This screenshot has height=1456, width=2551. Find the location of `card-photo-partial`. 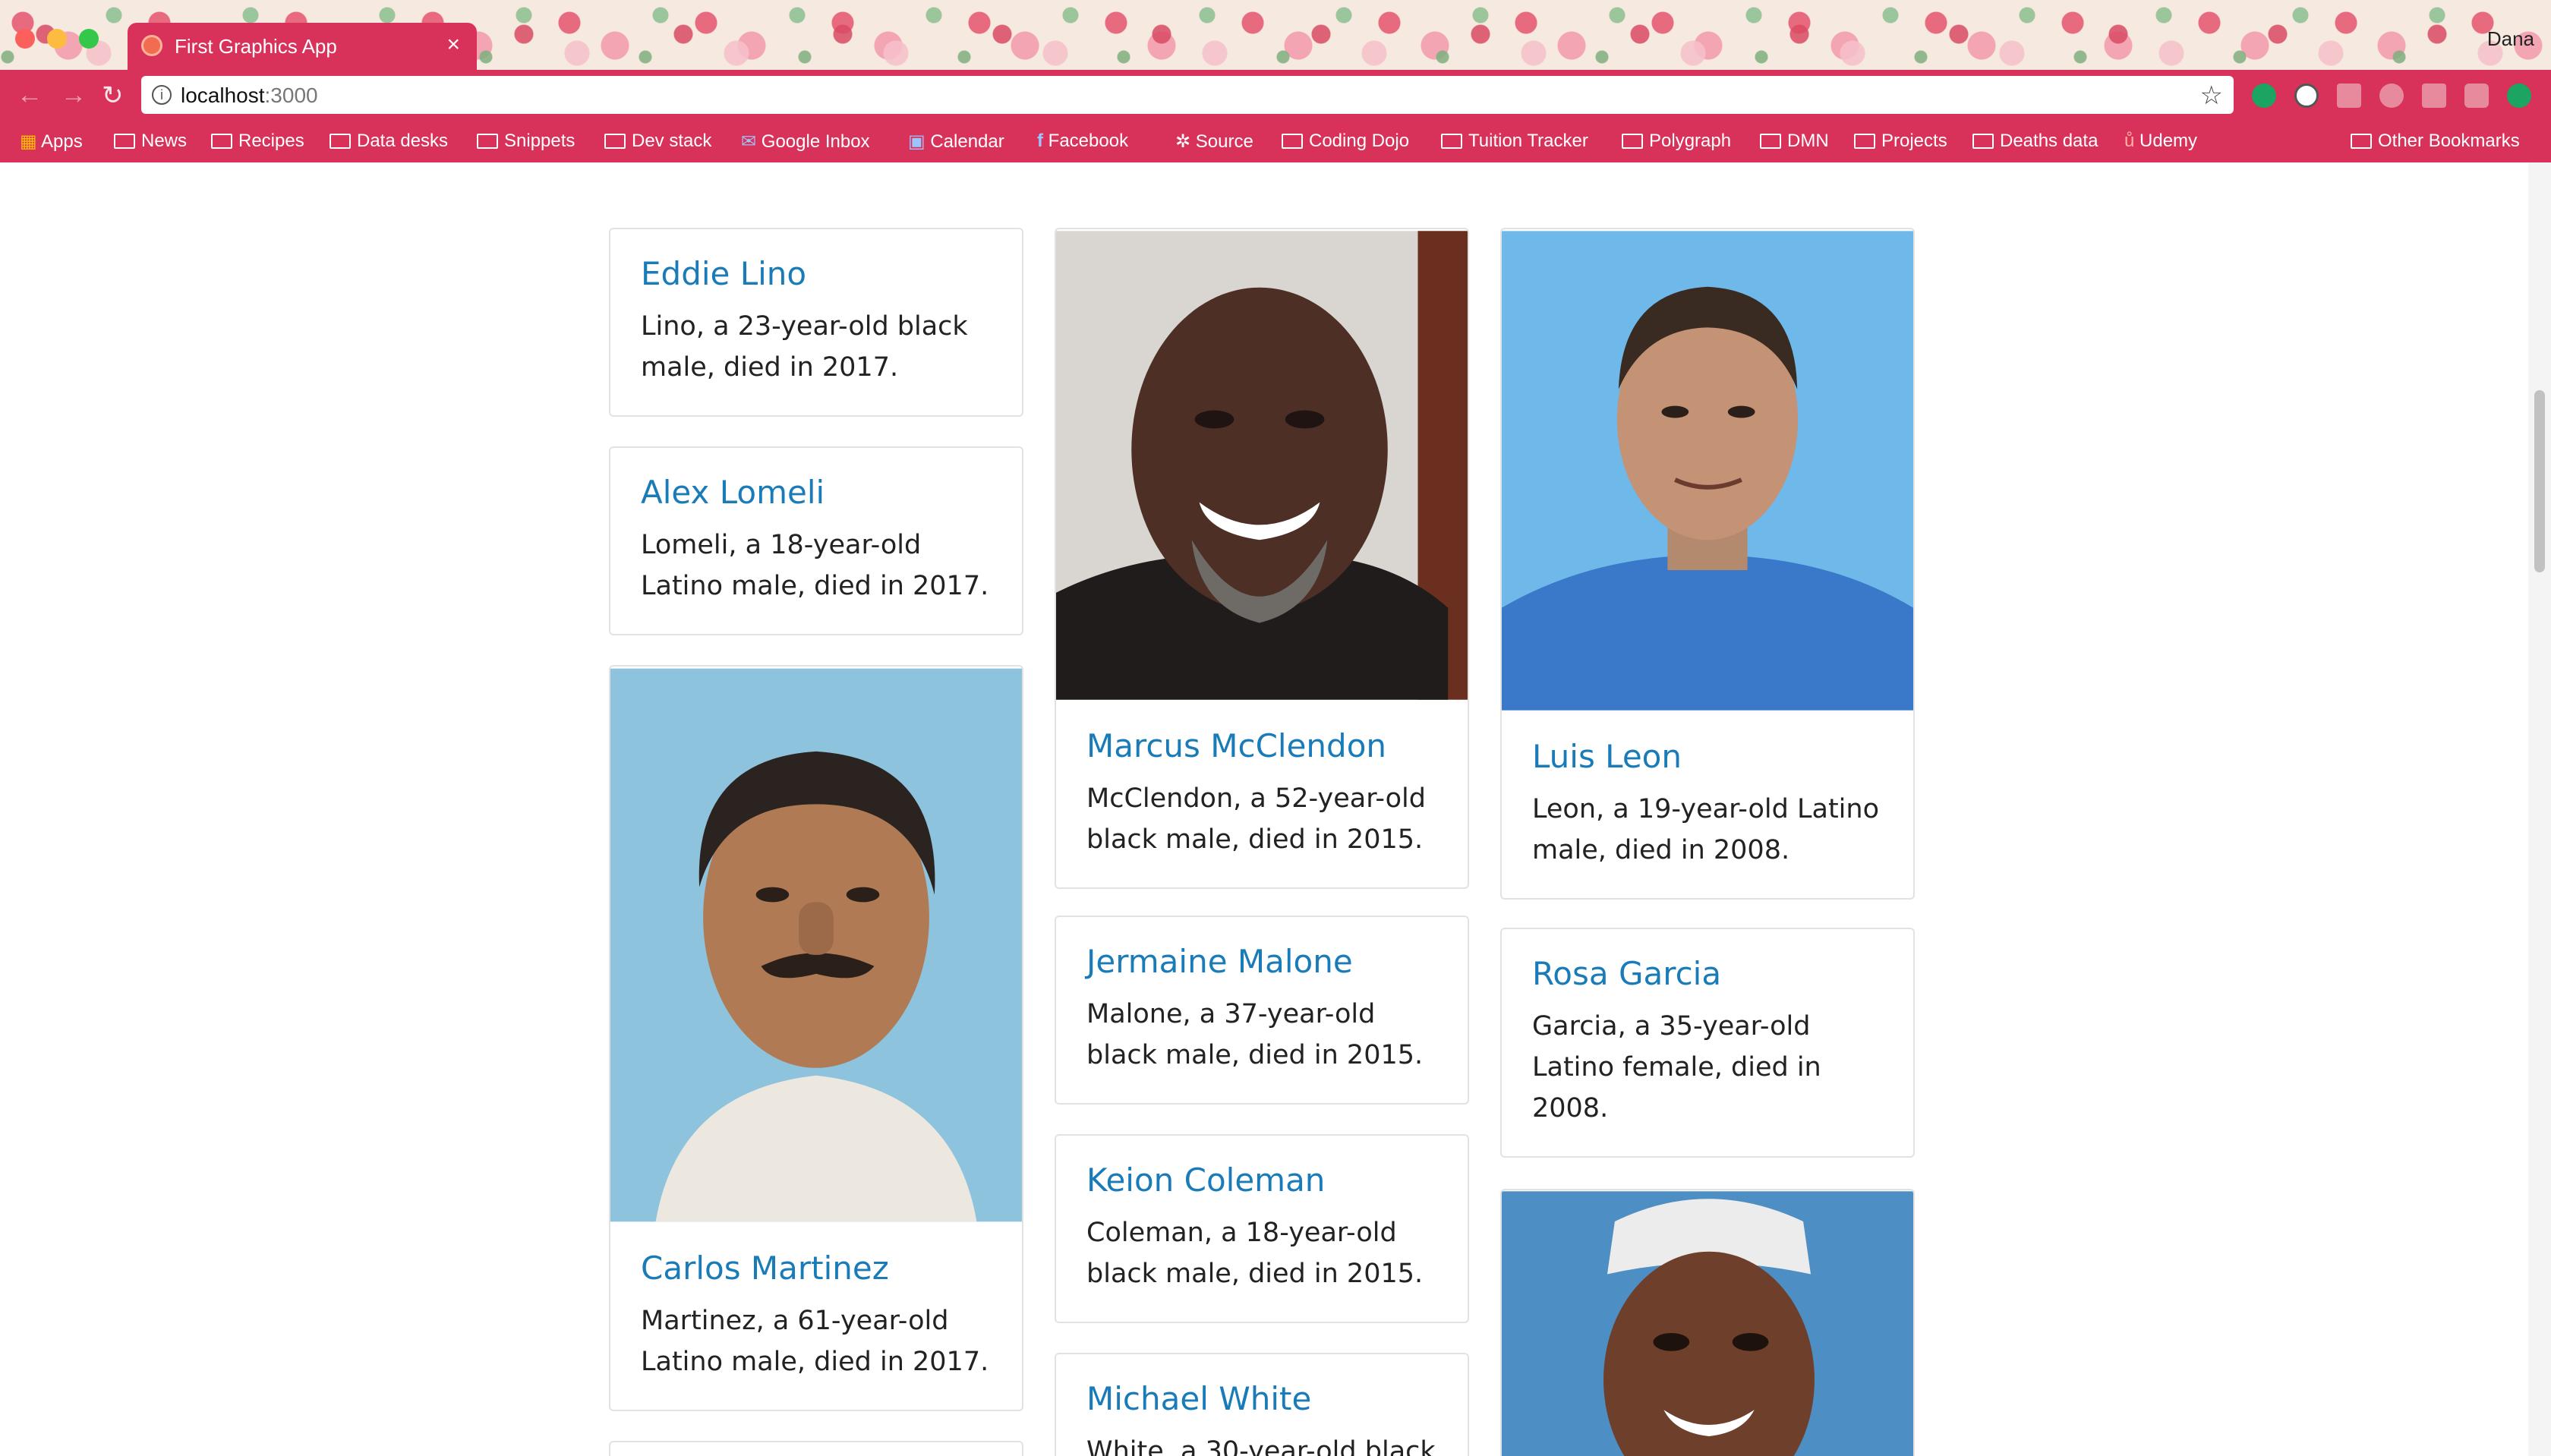

card-photo-partial is located at coordinates (1707, 1322).